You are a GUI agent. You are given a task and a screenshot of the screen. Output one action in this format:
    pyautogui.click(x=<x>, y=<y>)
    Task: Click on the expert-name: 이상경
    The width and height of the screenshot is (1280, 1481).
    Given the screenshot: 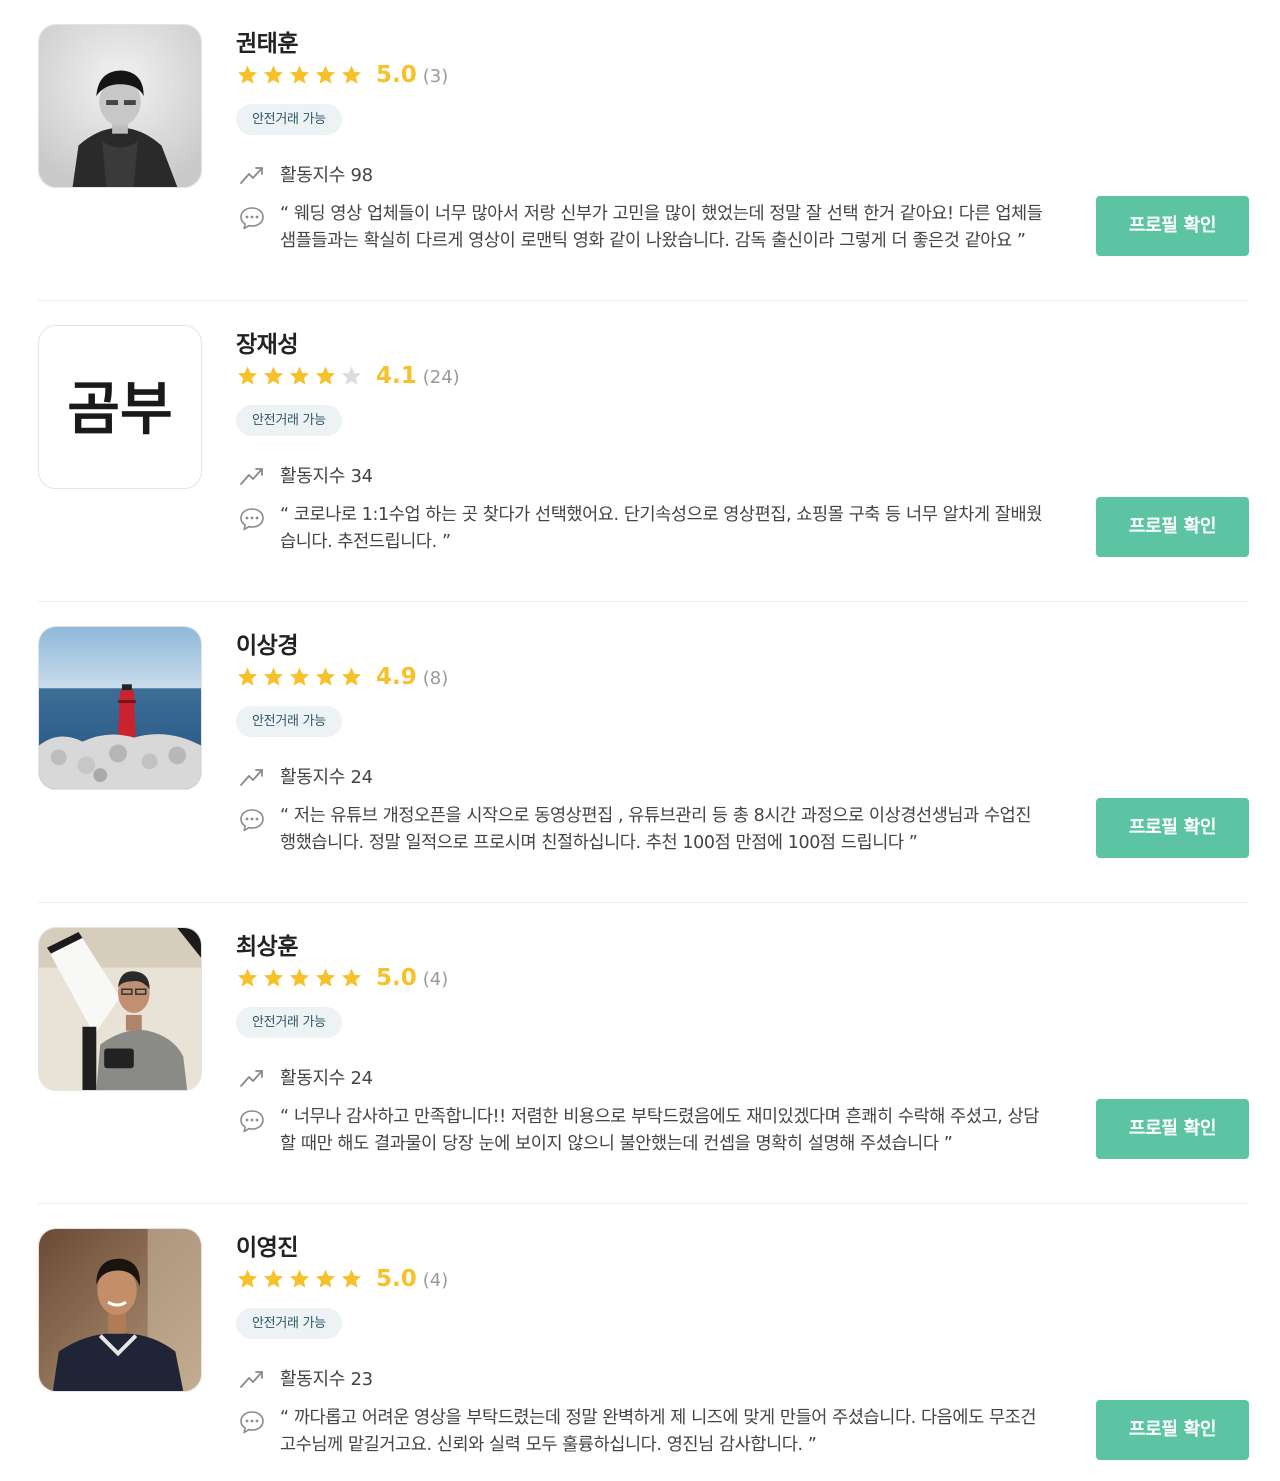 What is the action you would take?
    pyautogui.click(x=267, y=643)
    